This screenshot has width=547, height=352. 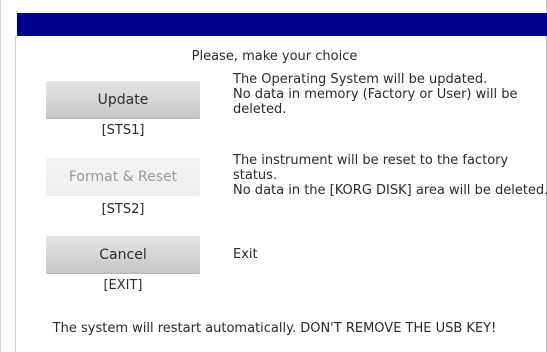 What do you see at coordinates (123, 255) in the screenshot?
I see `cancel-button: Cancel` at bounding box center [123, 255].